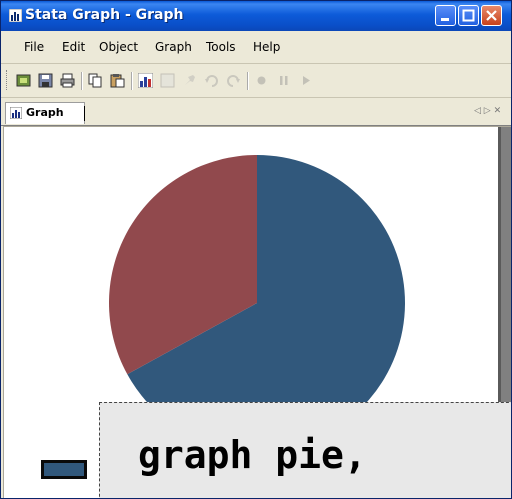 The height and width of the screenshot is (499, 512). What do you see at coordinates (15, 15) in the screenshot?
I see `graph-app-icon` at bounding box center [15, 15].